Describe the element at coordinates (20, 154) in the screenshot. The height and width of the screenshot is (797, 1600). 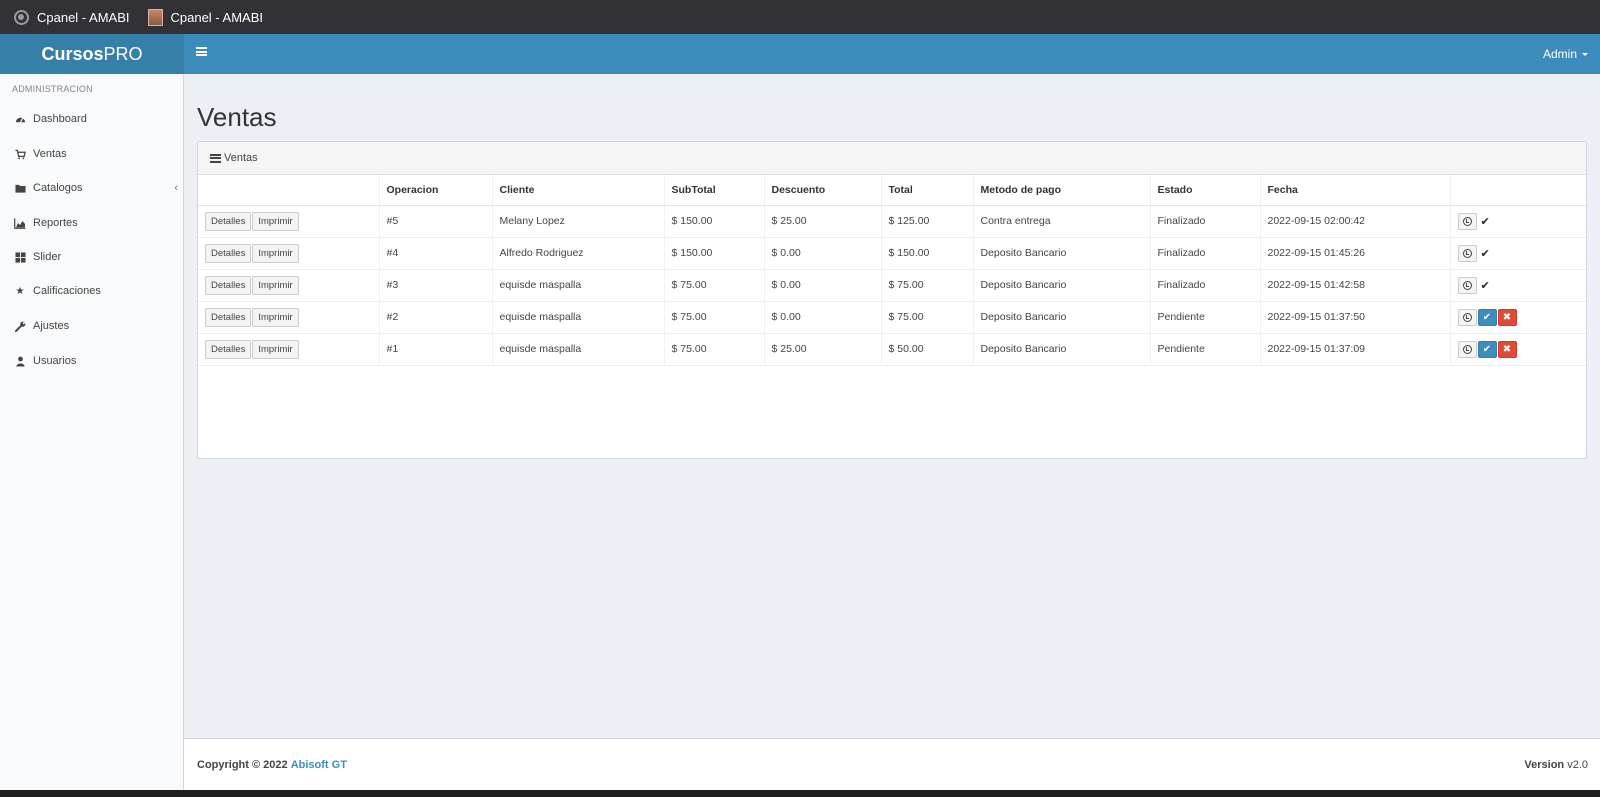
I see `cart-icon` at that location.